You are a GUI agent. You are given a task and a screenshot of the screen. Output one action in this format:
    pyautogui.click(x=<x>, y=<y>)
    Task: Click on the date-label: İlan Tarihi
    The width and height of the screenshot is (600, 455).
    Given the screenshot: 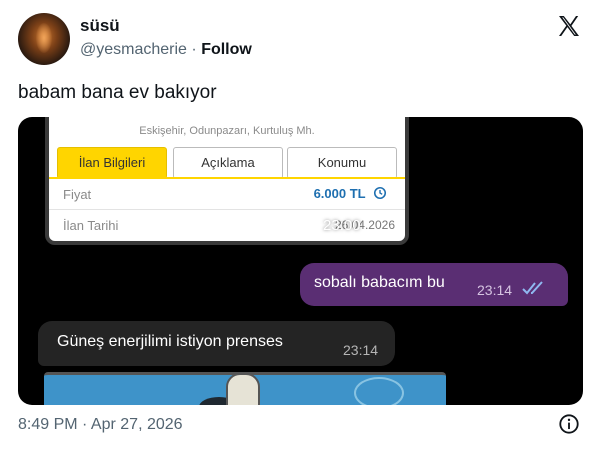 What is the action you would take?
    pyautogui.click(x=91, y=225)
    